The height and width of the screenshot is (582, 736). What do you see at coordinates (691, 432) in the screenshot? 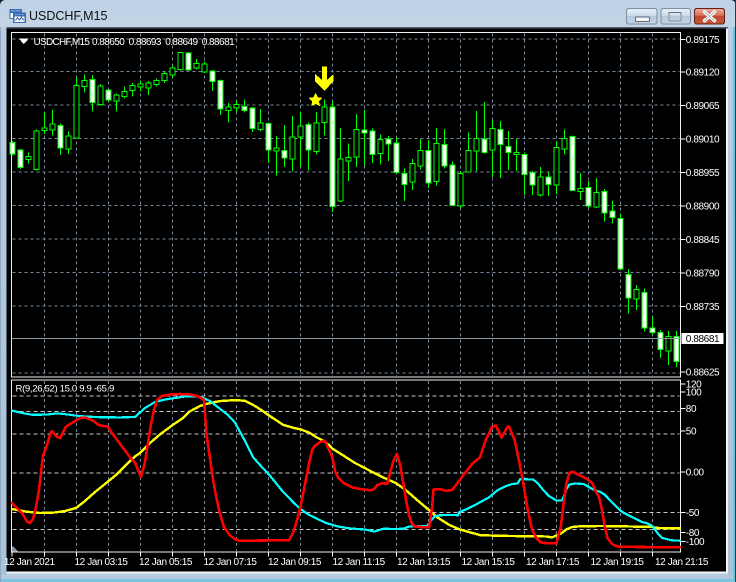
I see `svg-text: 50` at bounding box center [691, 432].